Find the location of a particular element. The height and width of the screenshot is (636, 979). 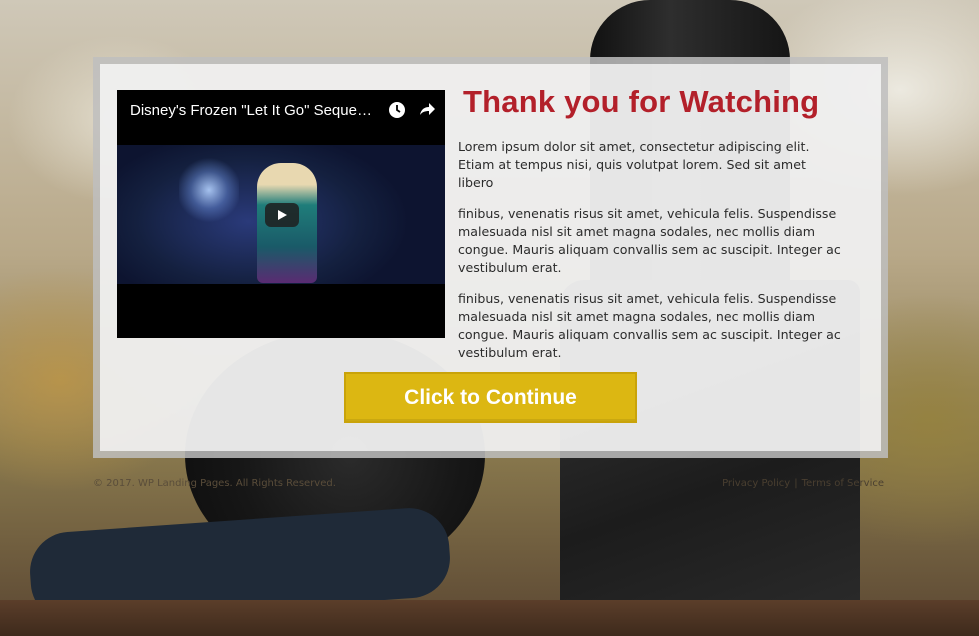

terms-of-service-link: Terms of Service is located at coordinates (843, 483).